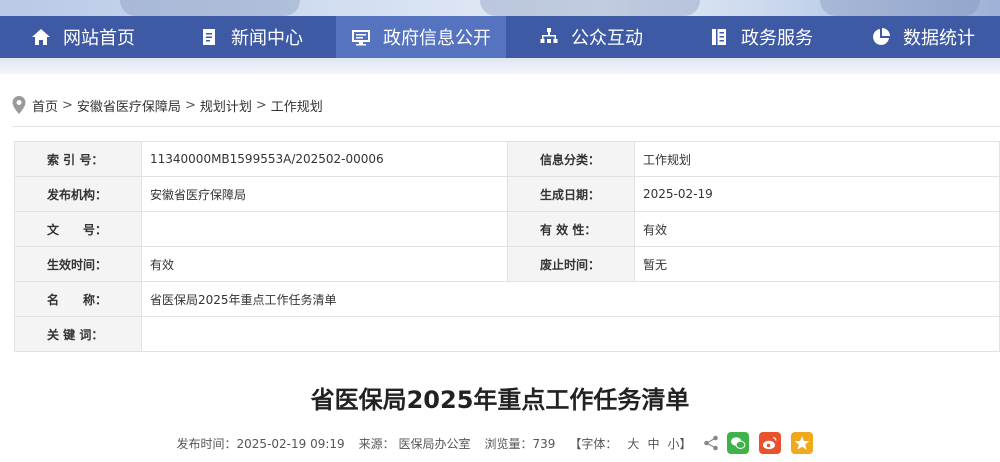  Describe the element at coordinates (520, 443) in the screenshot. I see `view-count: 浏览量：739` at that location.